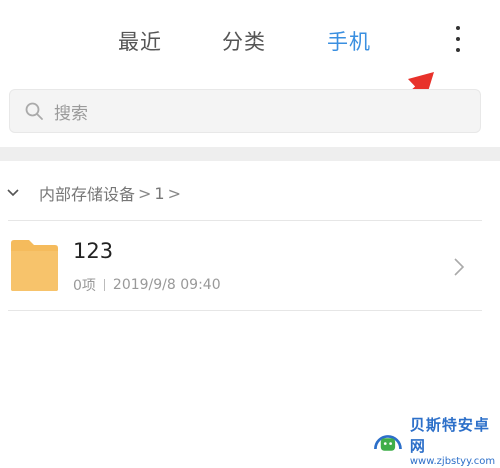  I want to click on watermark-logo-icon, so click(388, 443).